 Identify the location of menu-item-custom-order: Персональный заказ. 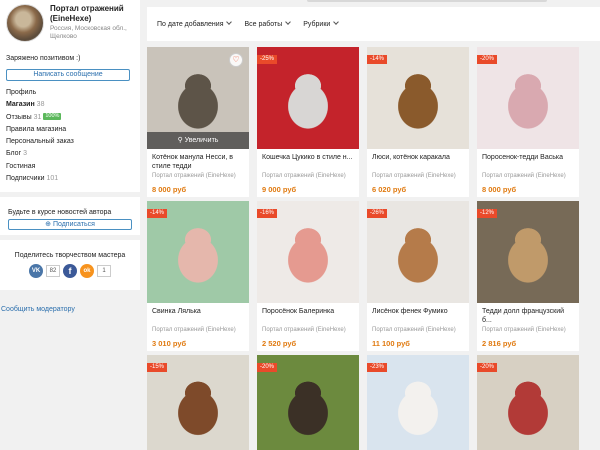
(70, 142).